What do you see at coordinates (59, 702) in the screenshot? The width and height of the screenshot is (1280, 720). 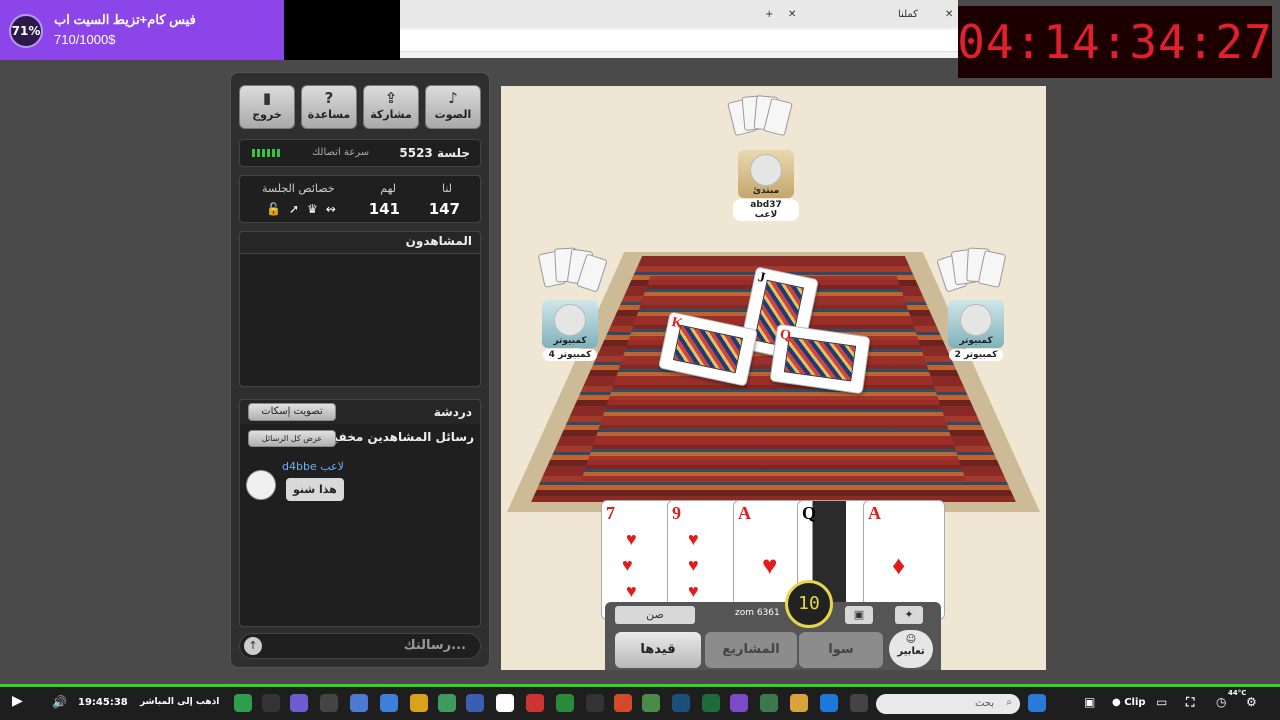 I see `volume-icon: 🔊` at bounding box center [59, 702].